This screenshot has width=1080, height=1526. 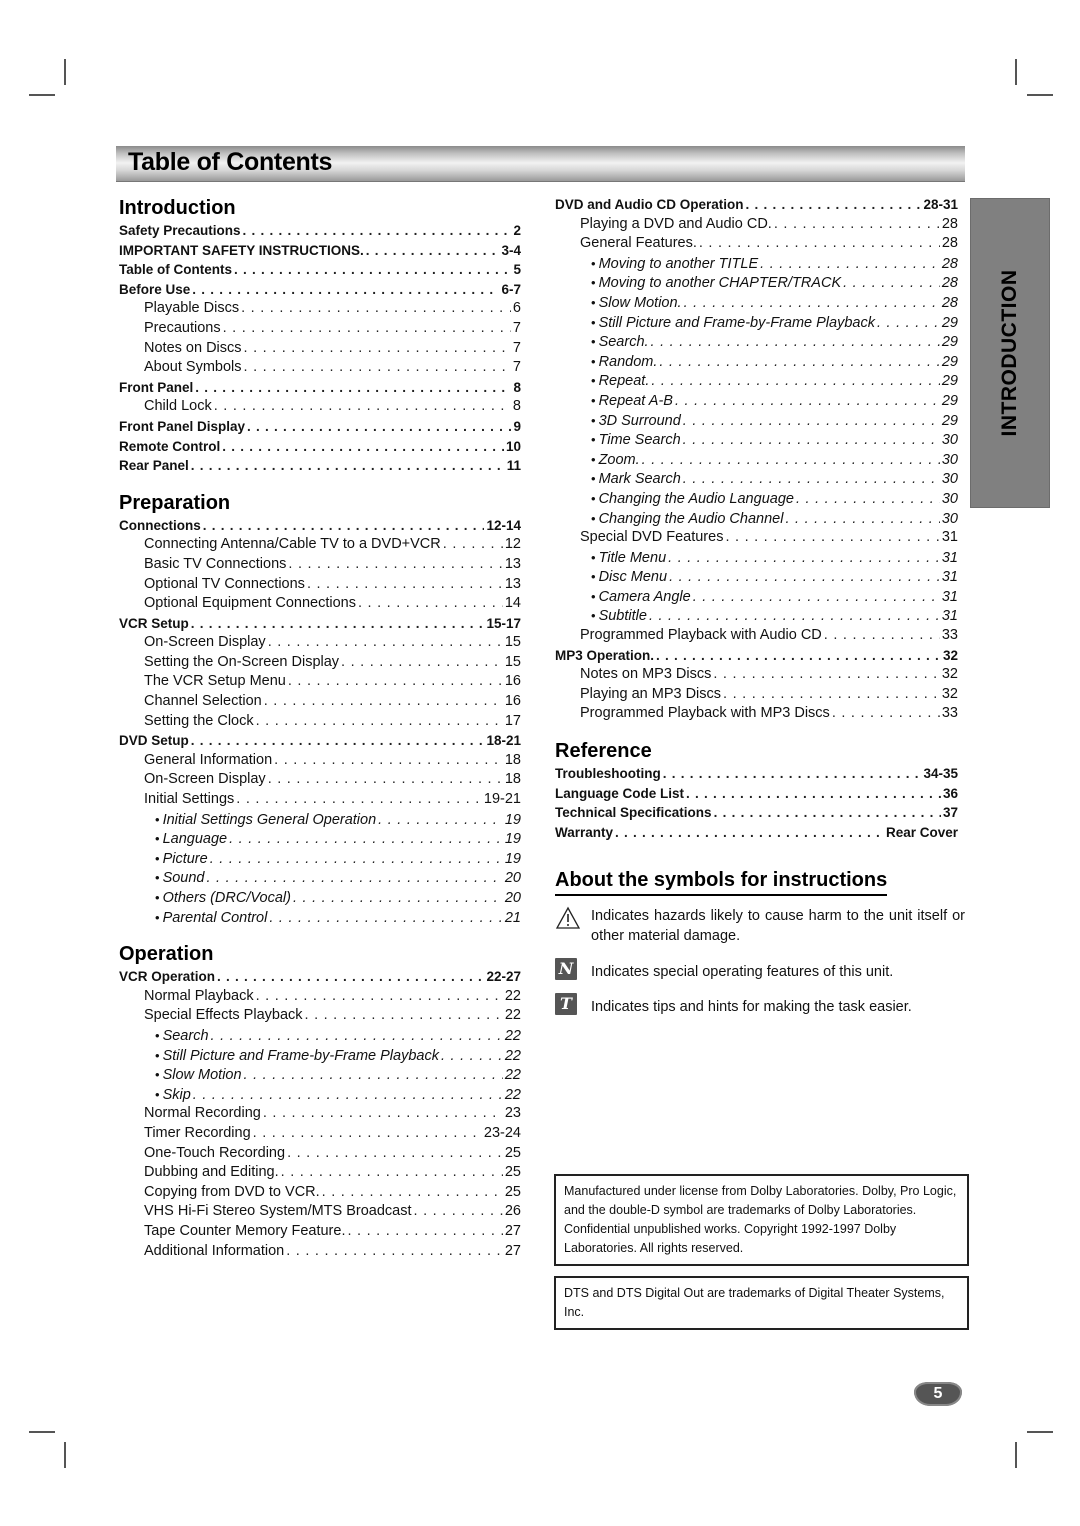 I want to click on toc-entry: Table of Contents 5, so click(x=320, y=270).